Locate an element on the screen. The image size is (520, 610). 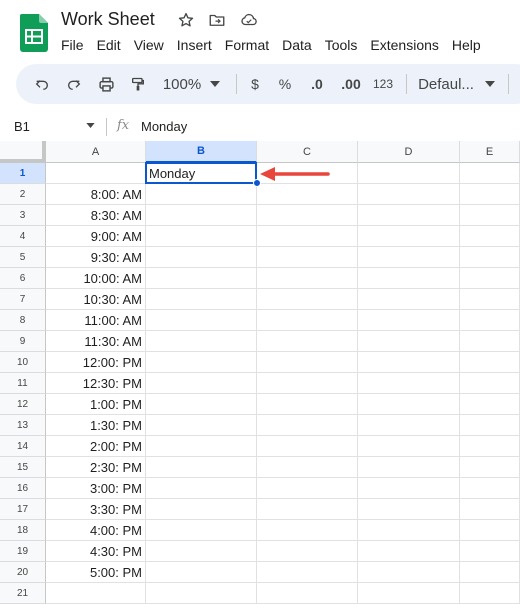
row-header-19: 19 is located at coordinates (23, 551).